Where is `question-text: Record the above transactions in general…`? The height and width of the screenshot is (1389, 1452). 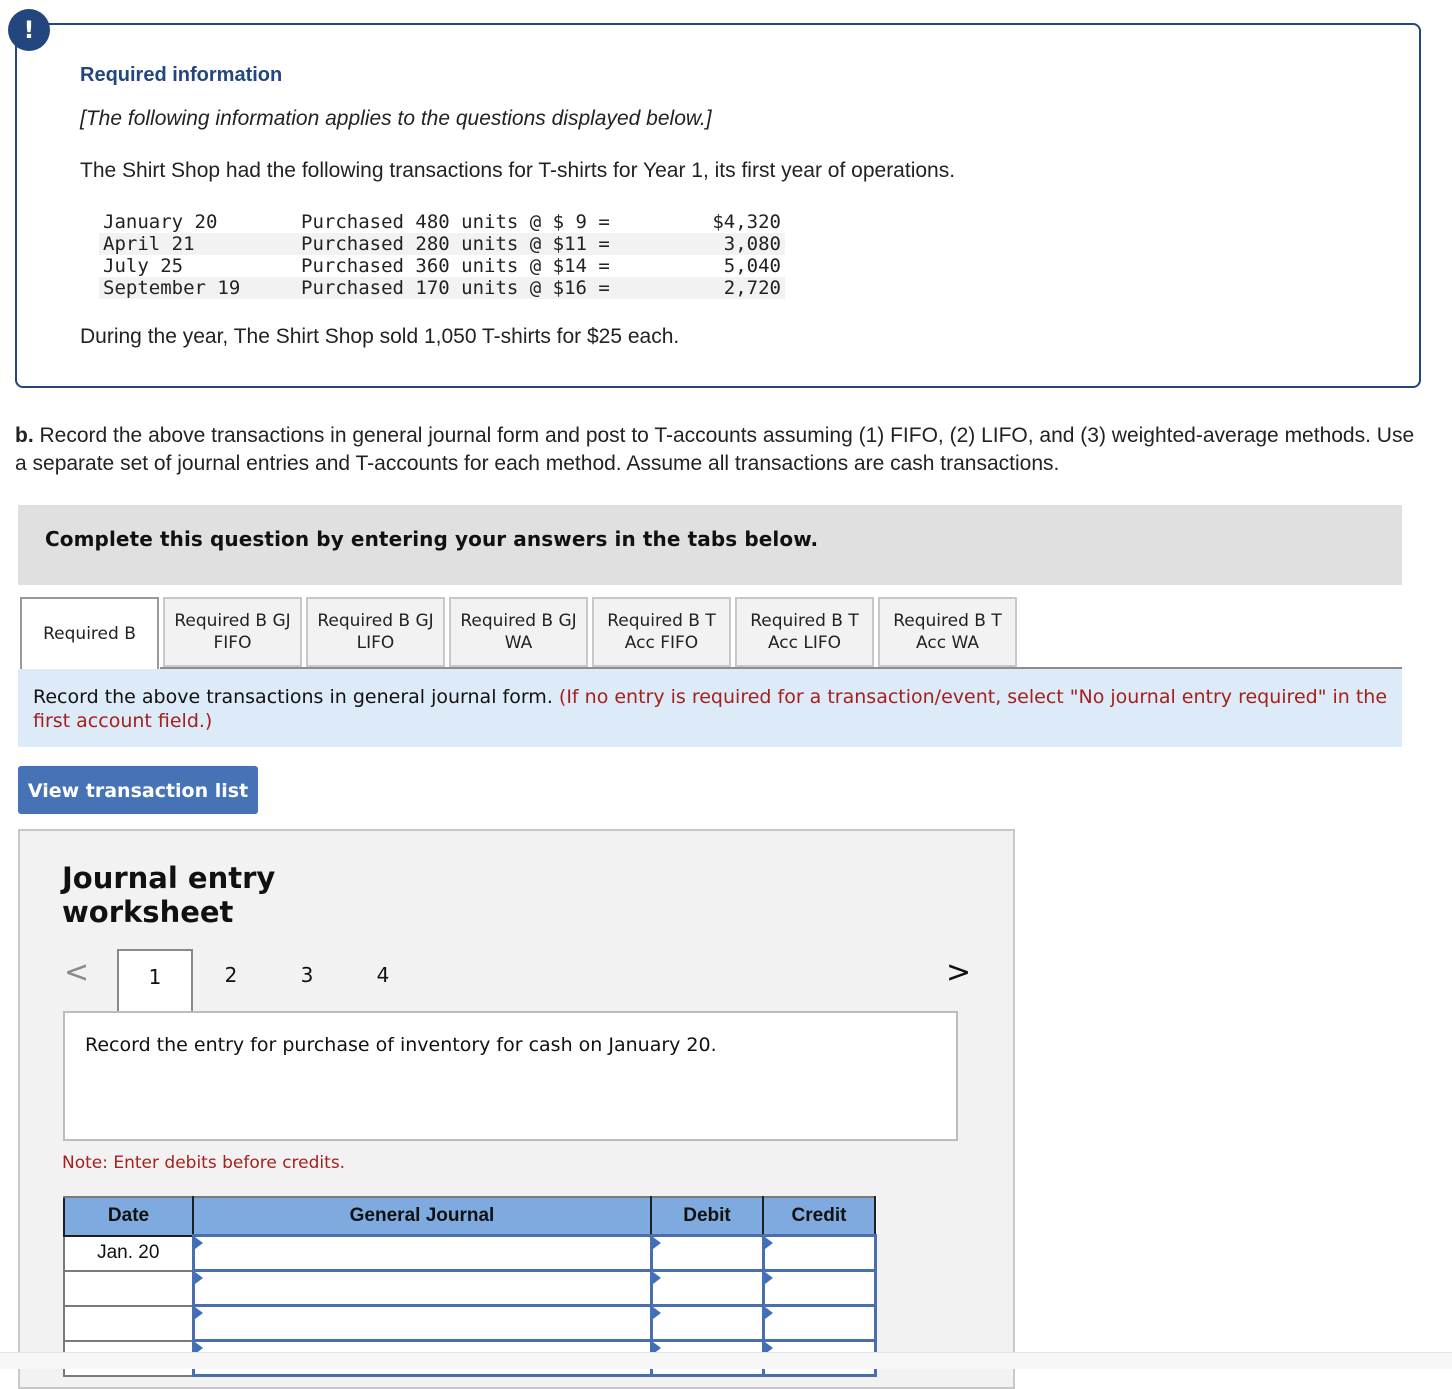 question-text: Record the above transactions in general… is located at coordinates (715, 449).